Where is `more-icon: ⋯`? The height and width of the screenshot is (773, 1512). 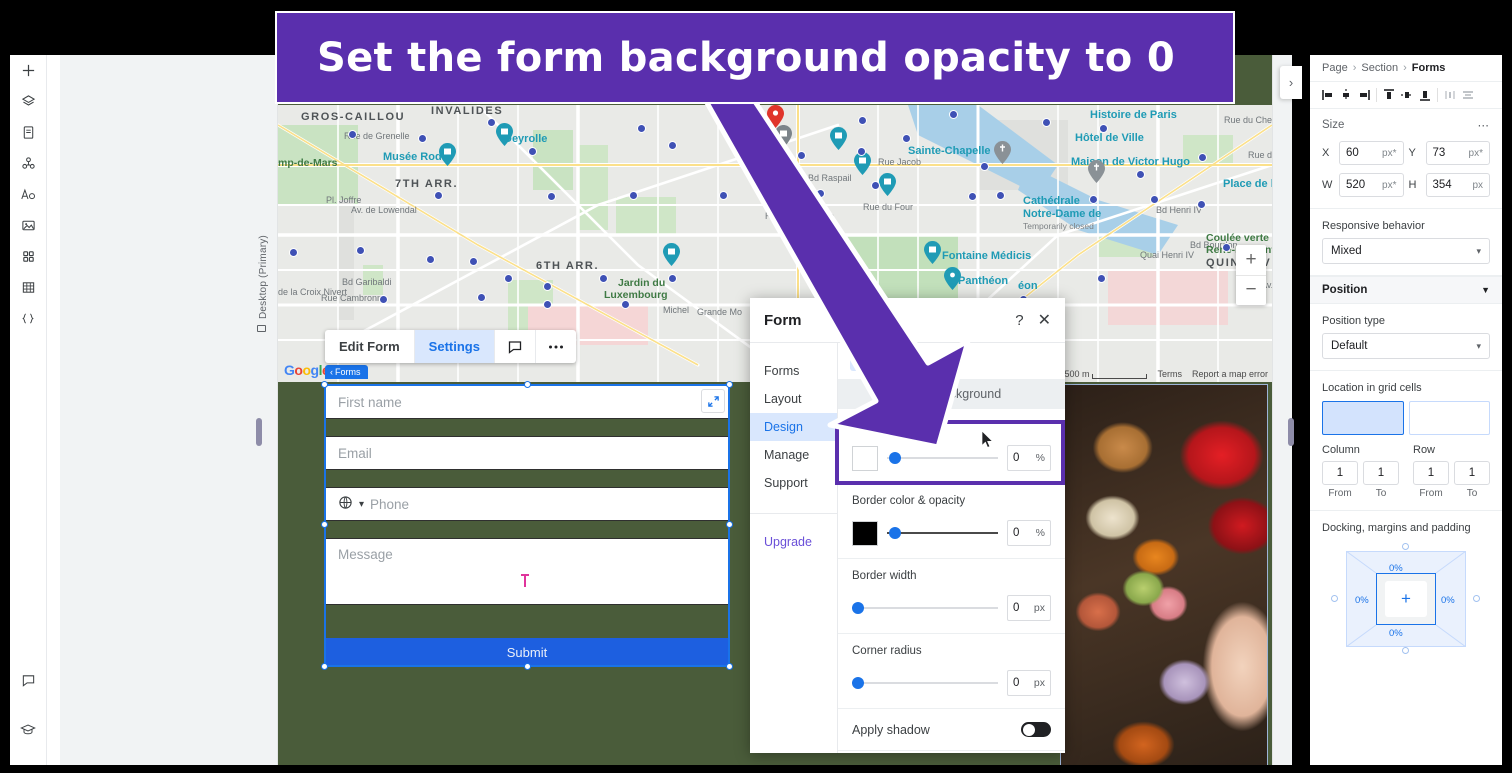 more-icon: ⋯ is located at coordinates (1484, 125).